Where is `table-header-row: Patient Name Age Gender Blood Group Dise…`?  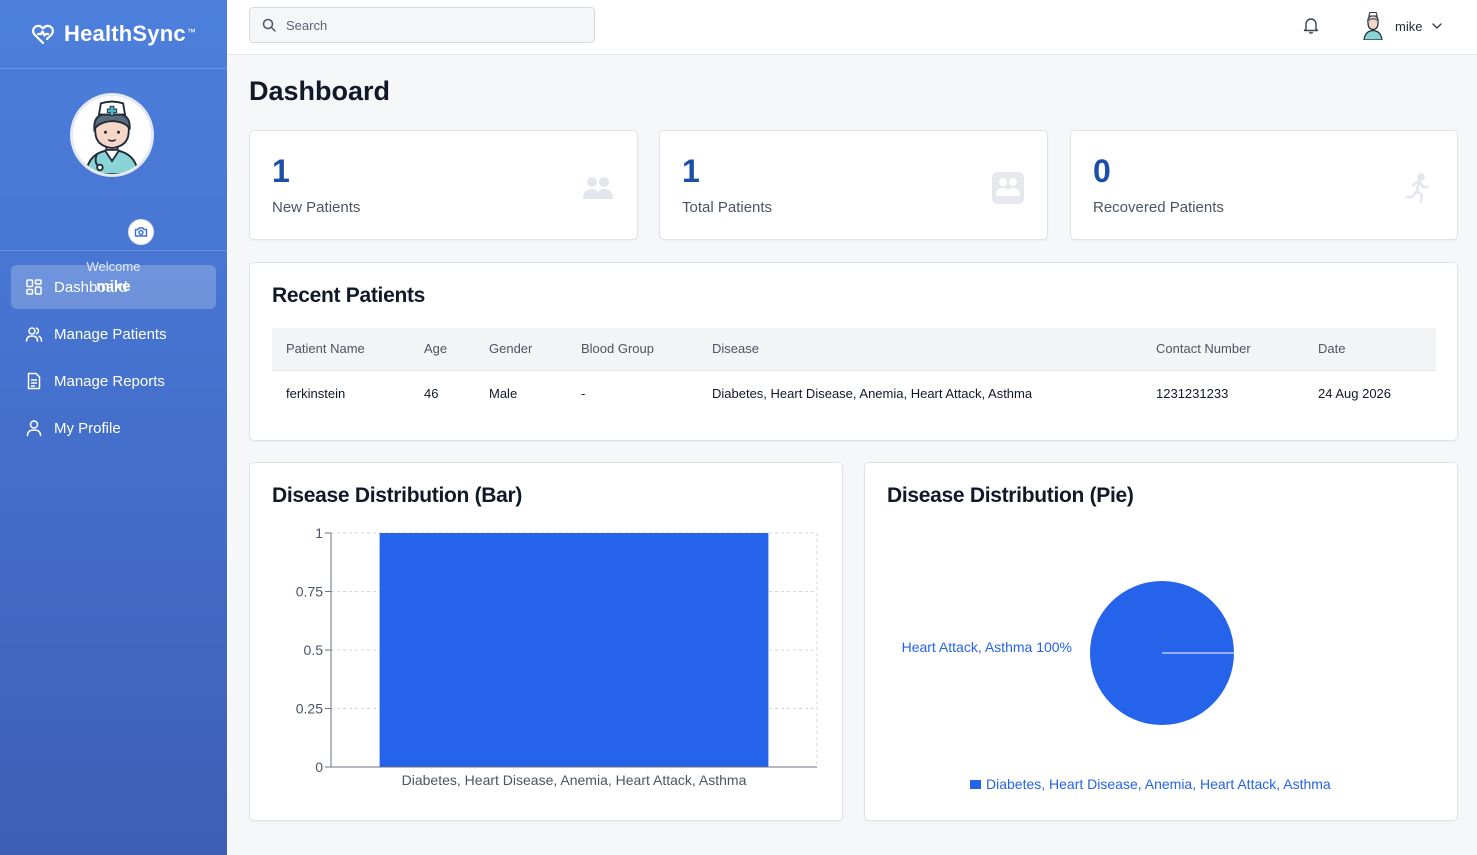
table-header-row: Patient Name Age Gender Blood Group Dise… is located at coordinates (854, 349).